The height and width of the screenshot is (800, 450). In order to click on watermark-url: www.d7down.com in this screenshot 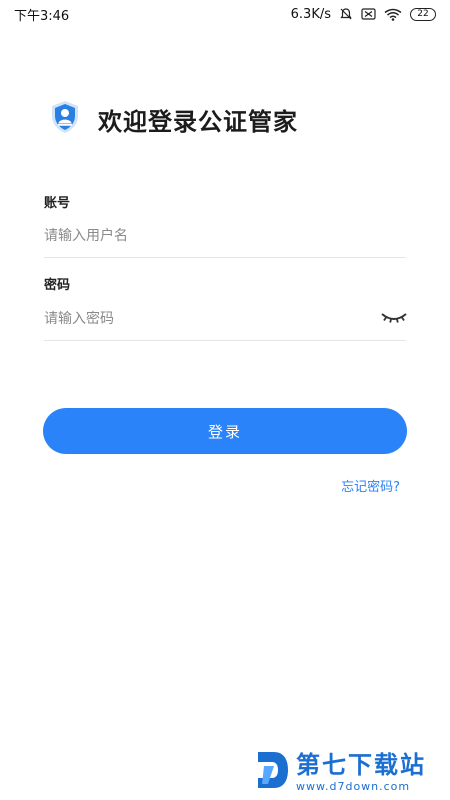, I will do `click(353, 786)`.